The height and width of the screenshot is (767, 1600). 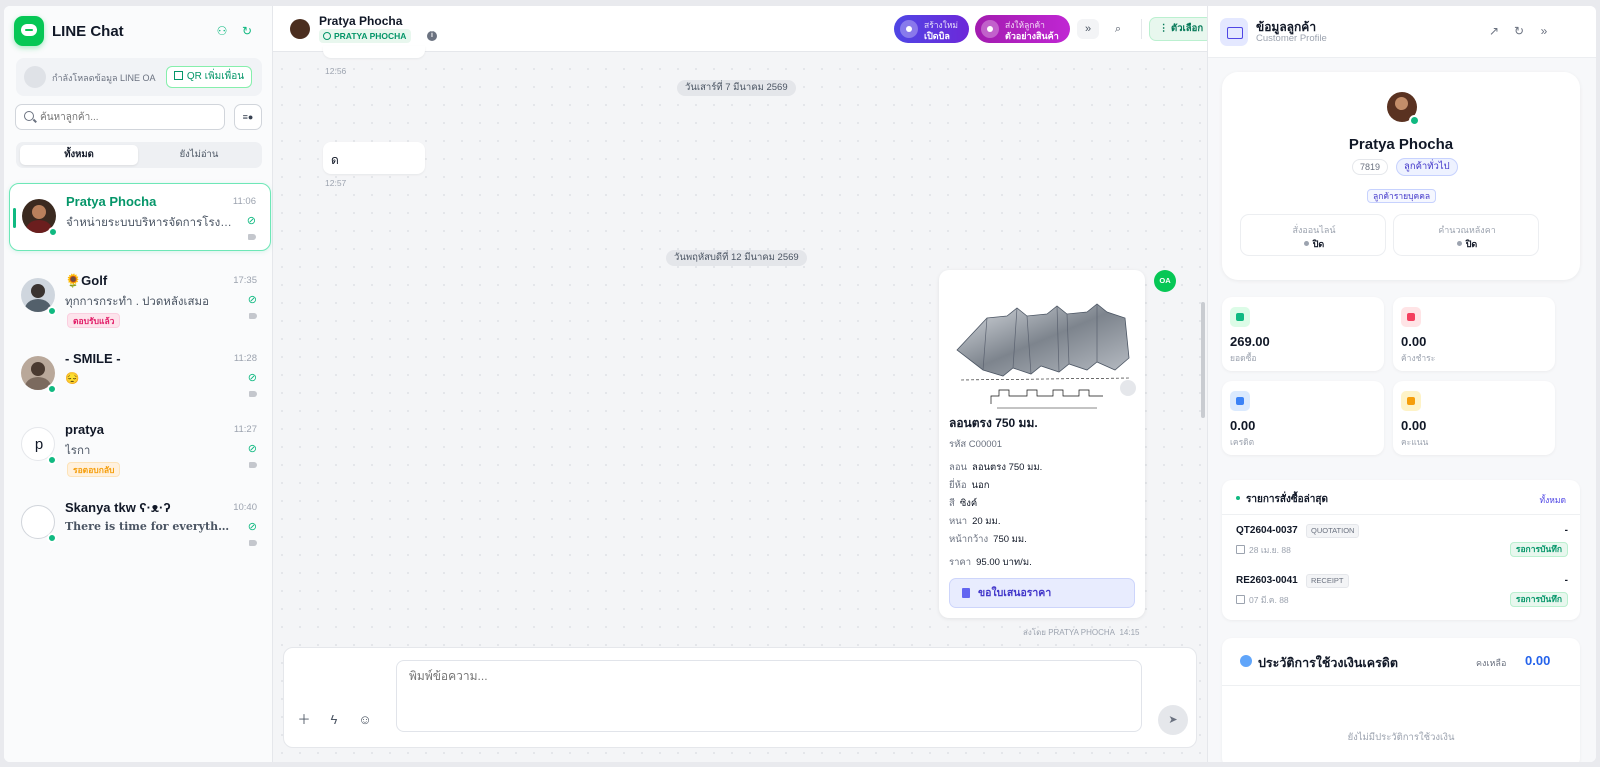 What do you see at coordinates (29, 116) in the screenshot?
I see `search-icon` at bounding box center [29, 116].